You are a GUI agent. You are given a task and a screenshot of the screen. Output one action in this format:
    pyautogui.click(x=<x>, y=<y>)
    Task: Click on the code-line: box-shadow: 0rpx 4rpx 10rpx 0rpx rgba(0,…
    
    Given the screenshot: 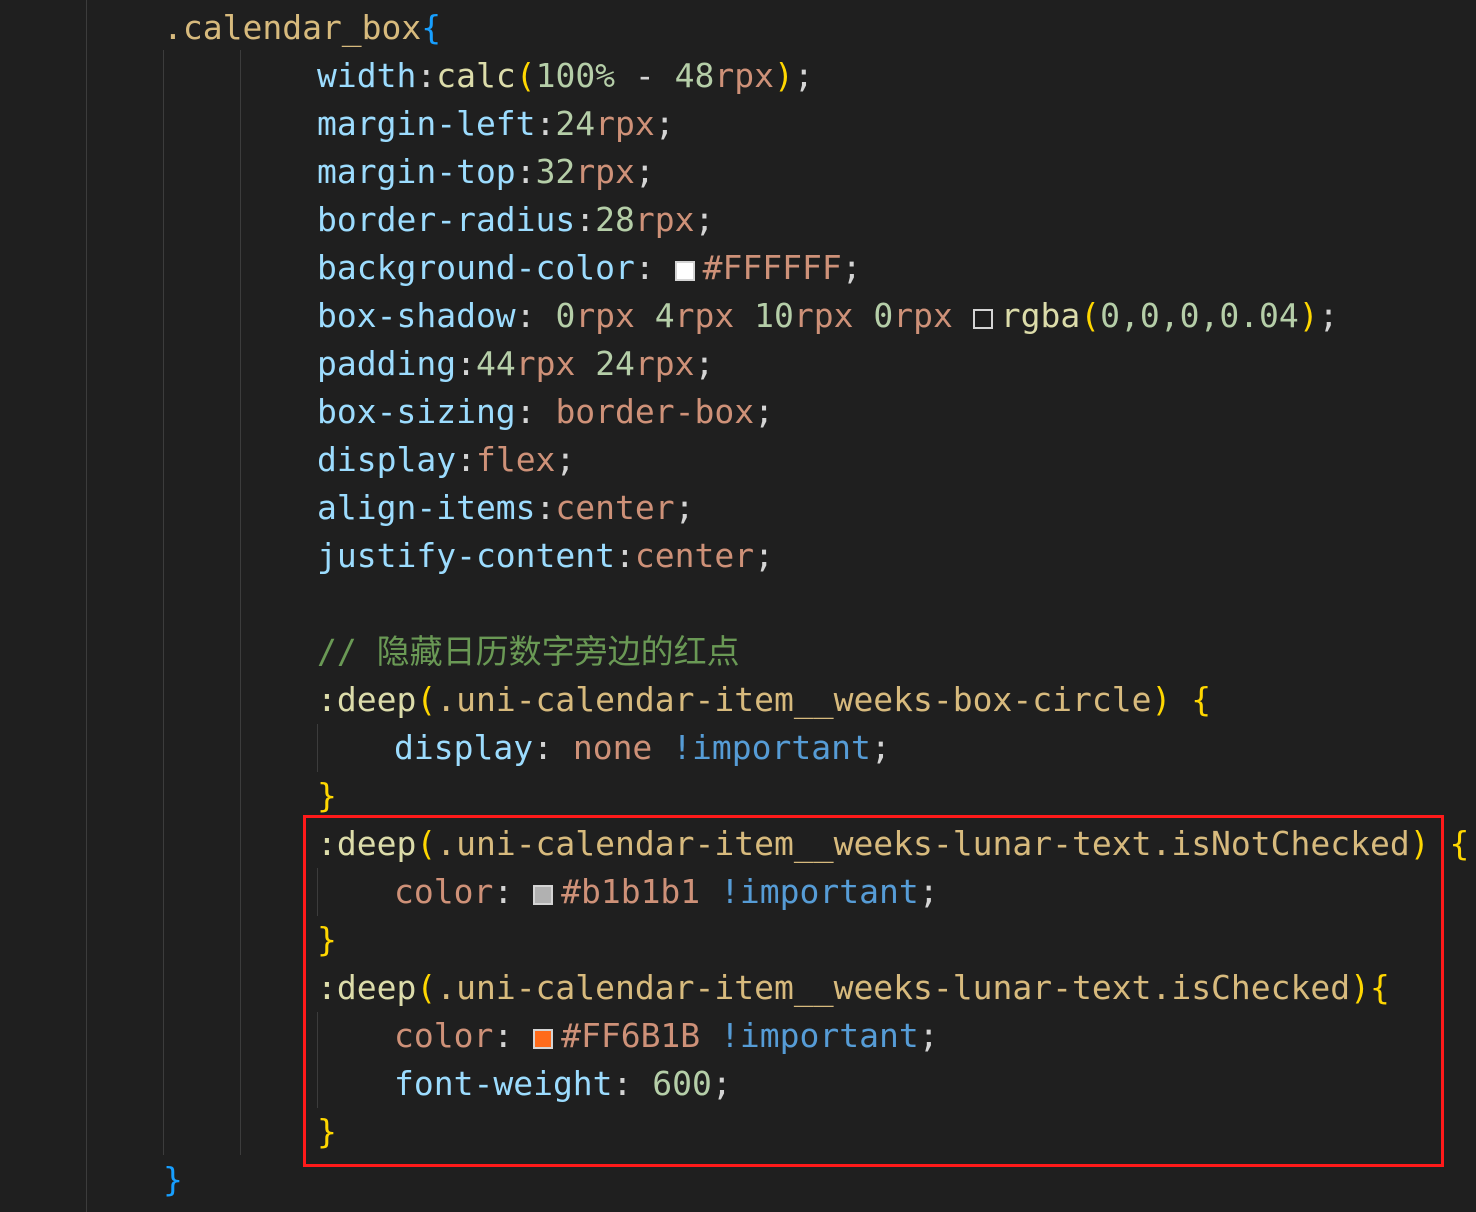 What is the action you would take?
    pyautogui.click(x=828, y=316)
    